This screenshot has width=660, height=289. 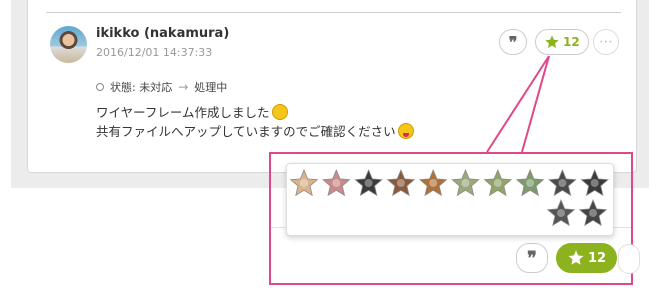 I want to click on quote-icon: ❞, so click(x=532, y=258).